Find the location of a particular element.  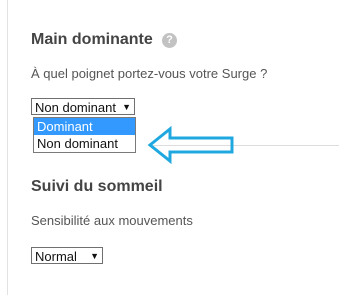

movement-sensitivity-label: Sensibilité aux mouvements is located at coordinates (112, 220).